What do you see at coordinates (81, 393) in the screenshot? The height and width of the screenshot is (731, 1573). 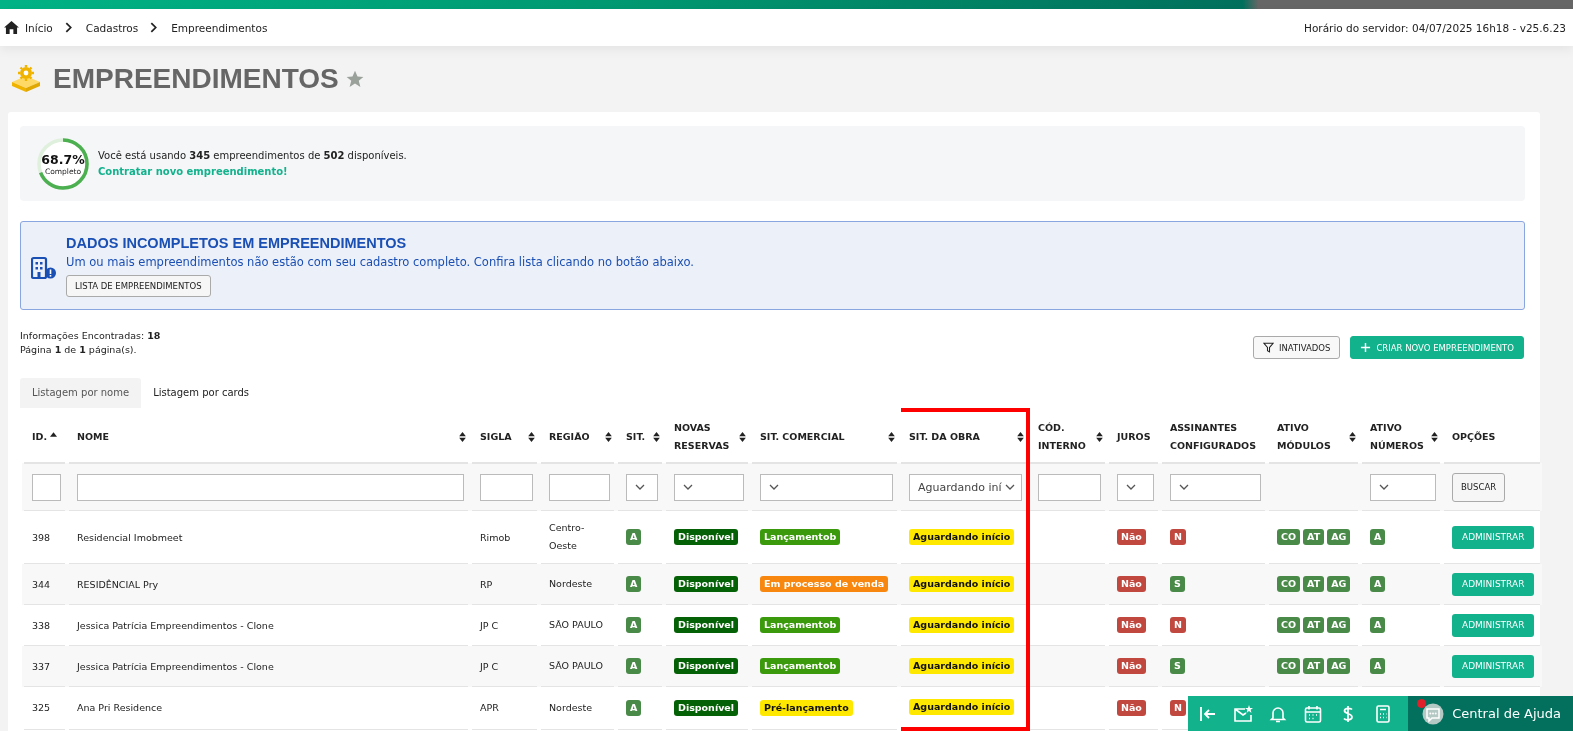 I see `view-tab: Listagem por nome` at bounding box center [81, 393].